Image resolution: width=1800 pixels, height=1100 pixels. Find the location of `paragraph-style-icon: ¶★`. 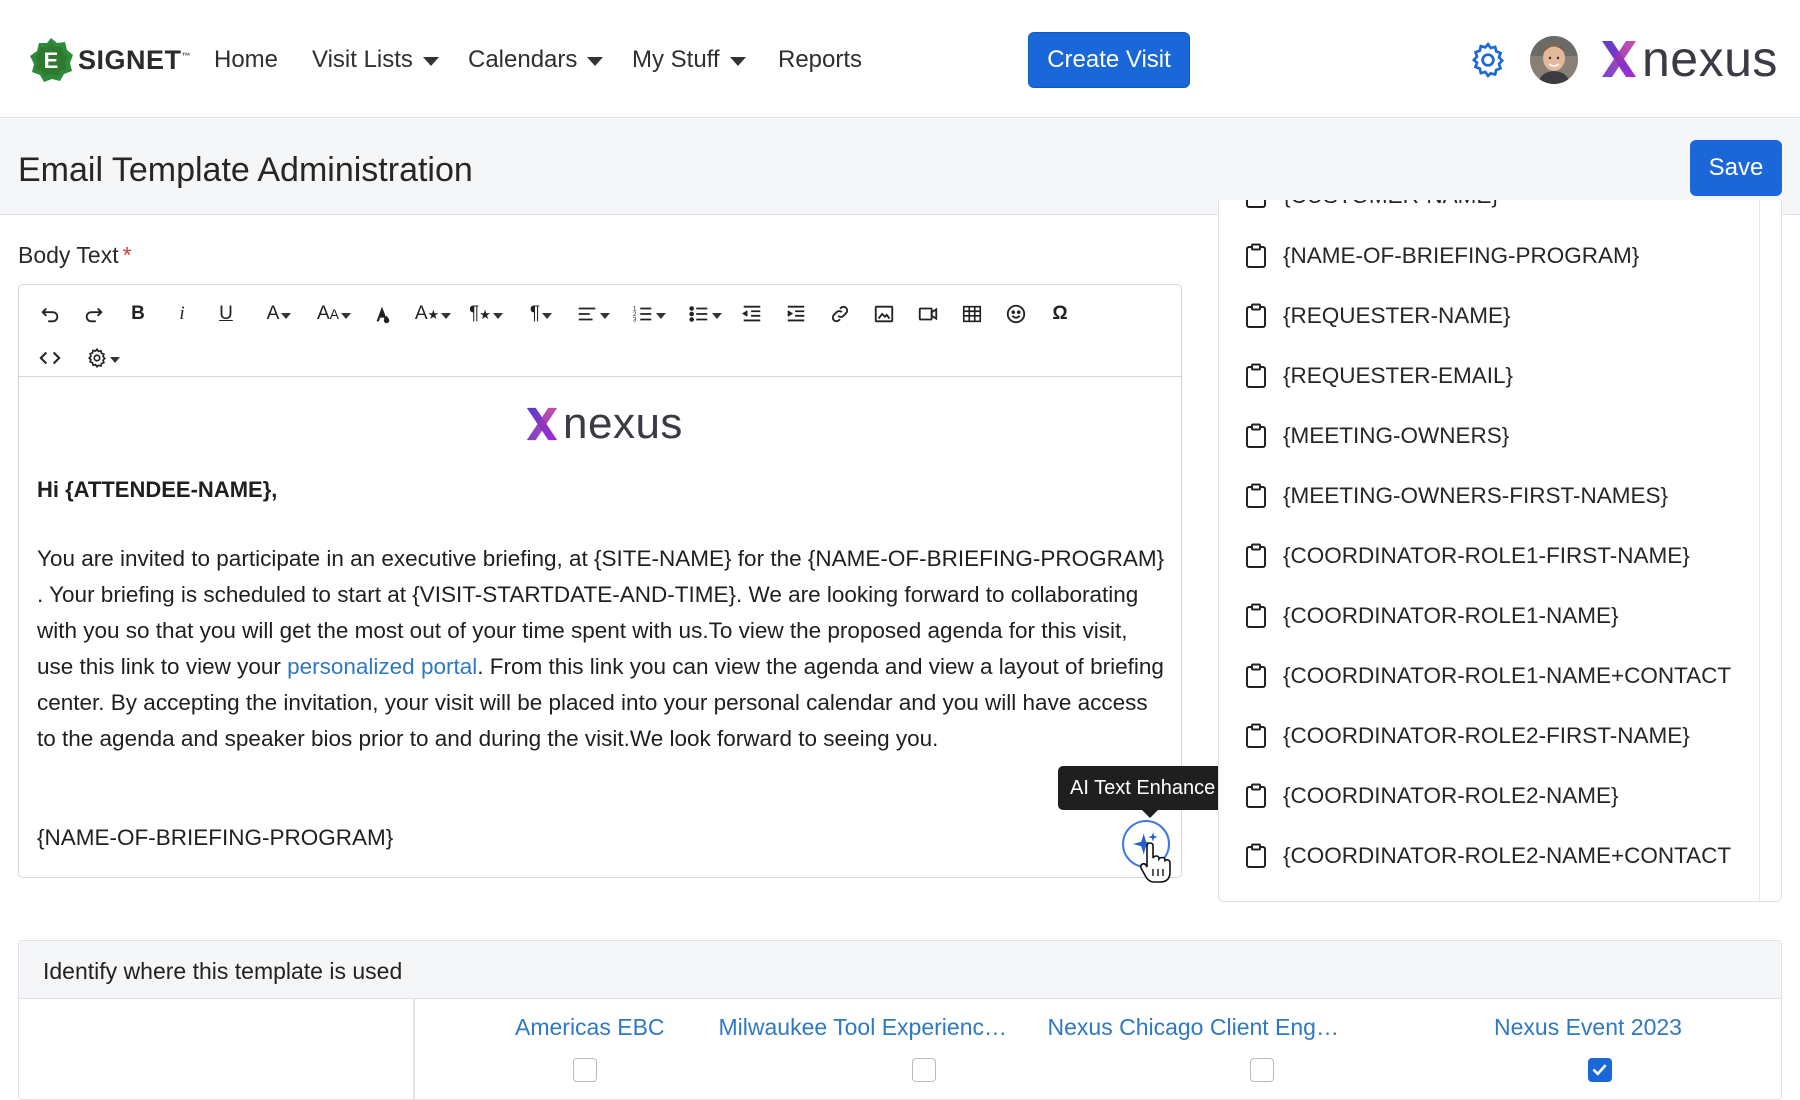

paragraph-style-icon: ¶★ is located at coordinates (486, 314).